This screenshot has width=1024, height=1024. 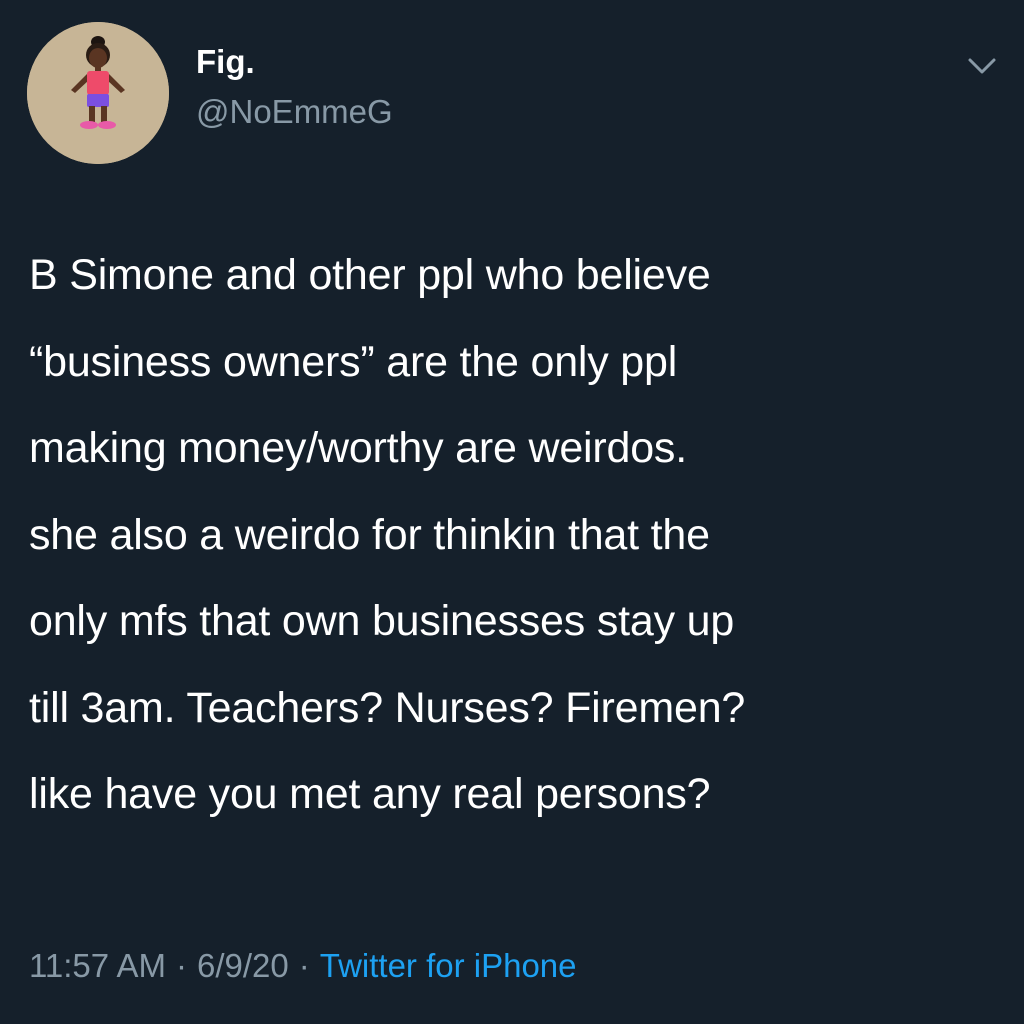 I want to click on user-handle: @NoEmmeG, so click(x=294, y=112).